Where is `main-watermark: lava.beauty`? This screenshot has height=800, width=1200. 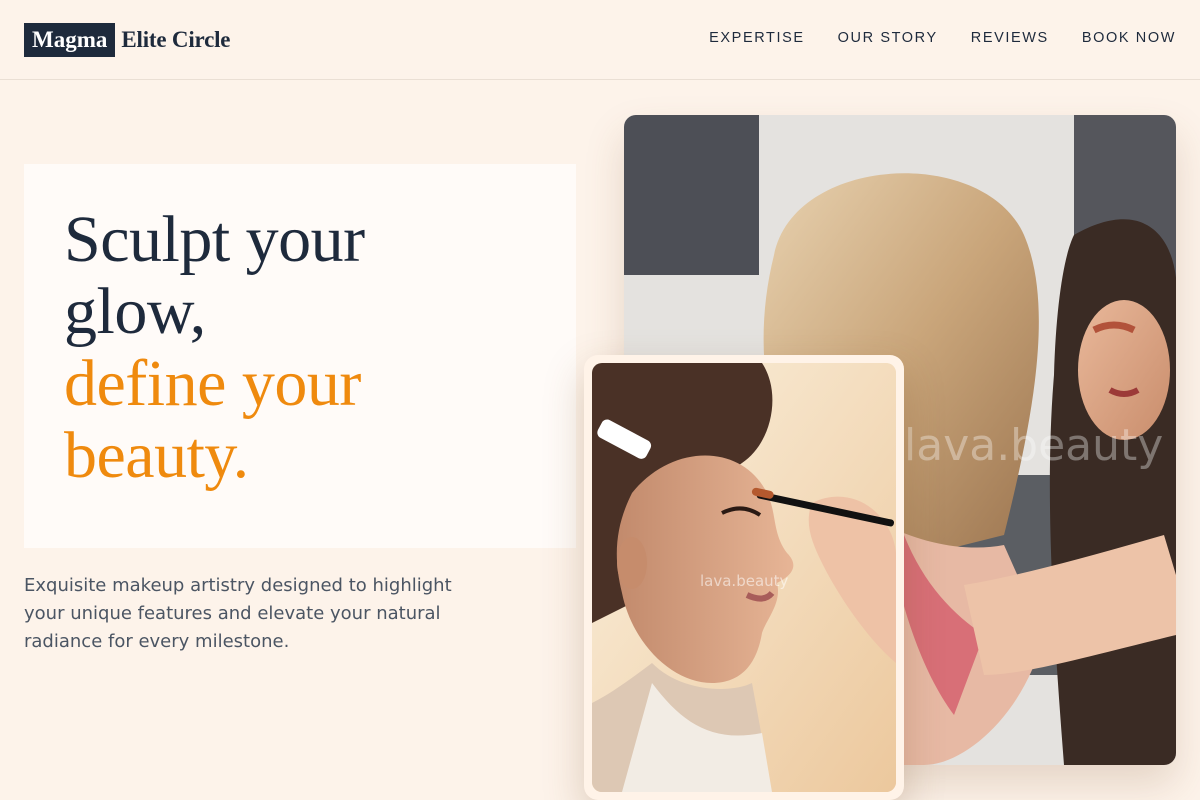
main-watermark: lava.beauty is located at coordinates (1033, 445).